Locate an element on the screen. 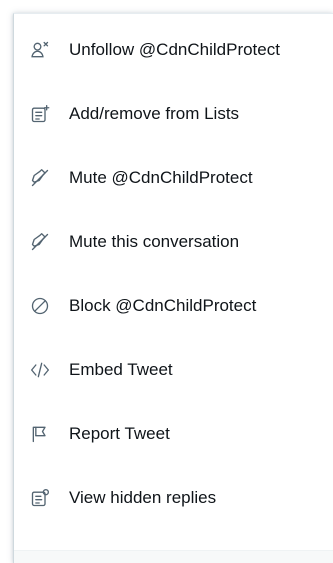 This screenshot has width=333, height=563. embed-code-icon is located at coordinates (40, 370).